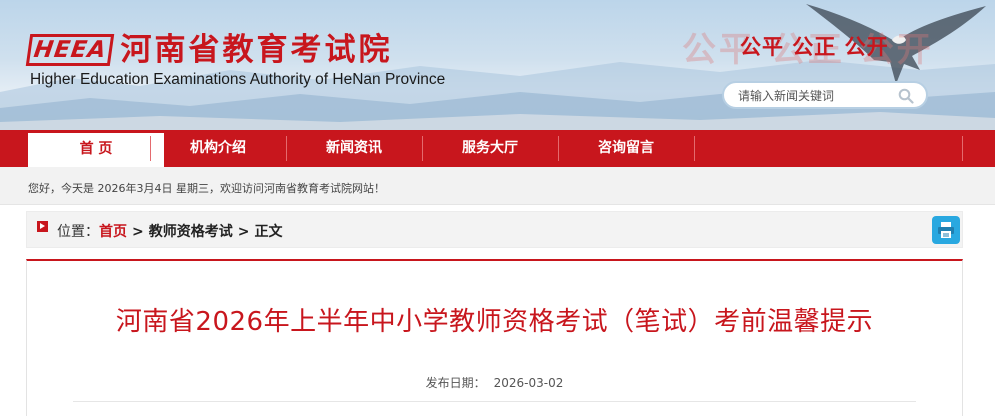  Describe the element at coordinates (906, 96) in the screenshot. I see `search-icon` at that location.